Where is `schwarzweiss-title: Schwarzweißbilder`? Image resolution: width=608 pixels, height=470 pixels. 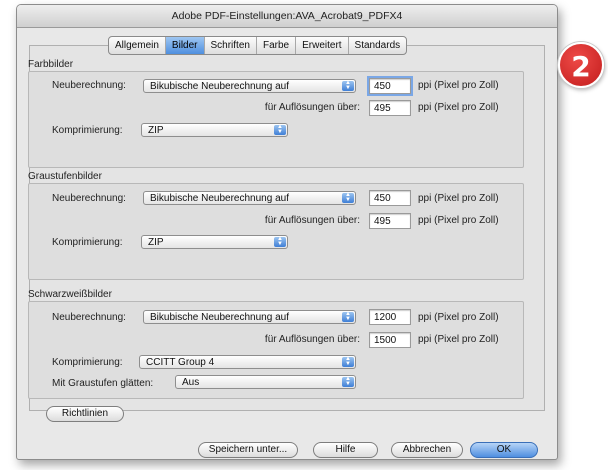
schwarzweiss-title: Schwarzweißbilder is located at coordinates (70, 294).